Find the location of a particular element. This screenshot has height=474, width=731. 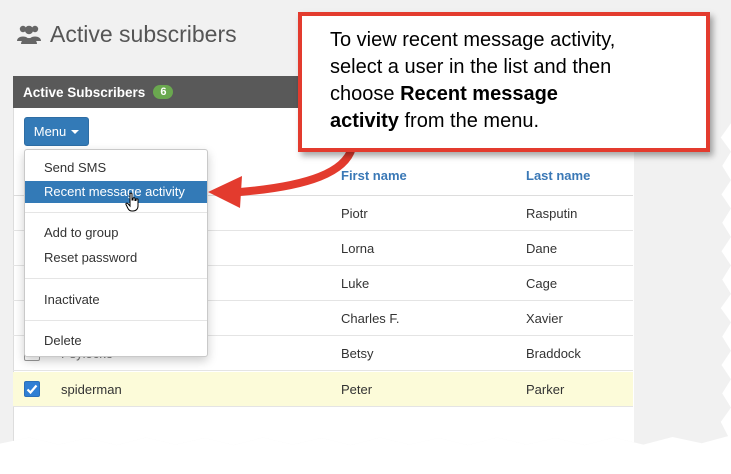

menu-button-label: Menu is located at coordinates (50, 131).